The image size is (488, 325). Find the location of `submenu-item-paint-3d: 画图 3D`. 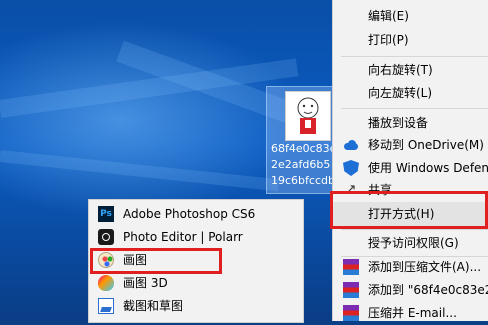

submenu-item-paint-3d: 画图 3D is located at coordinates (196, 283).